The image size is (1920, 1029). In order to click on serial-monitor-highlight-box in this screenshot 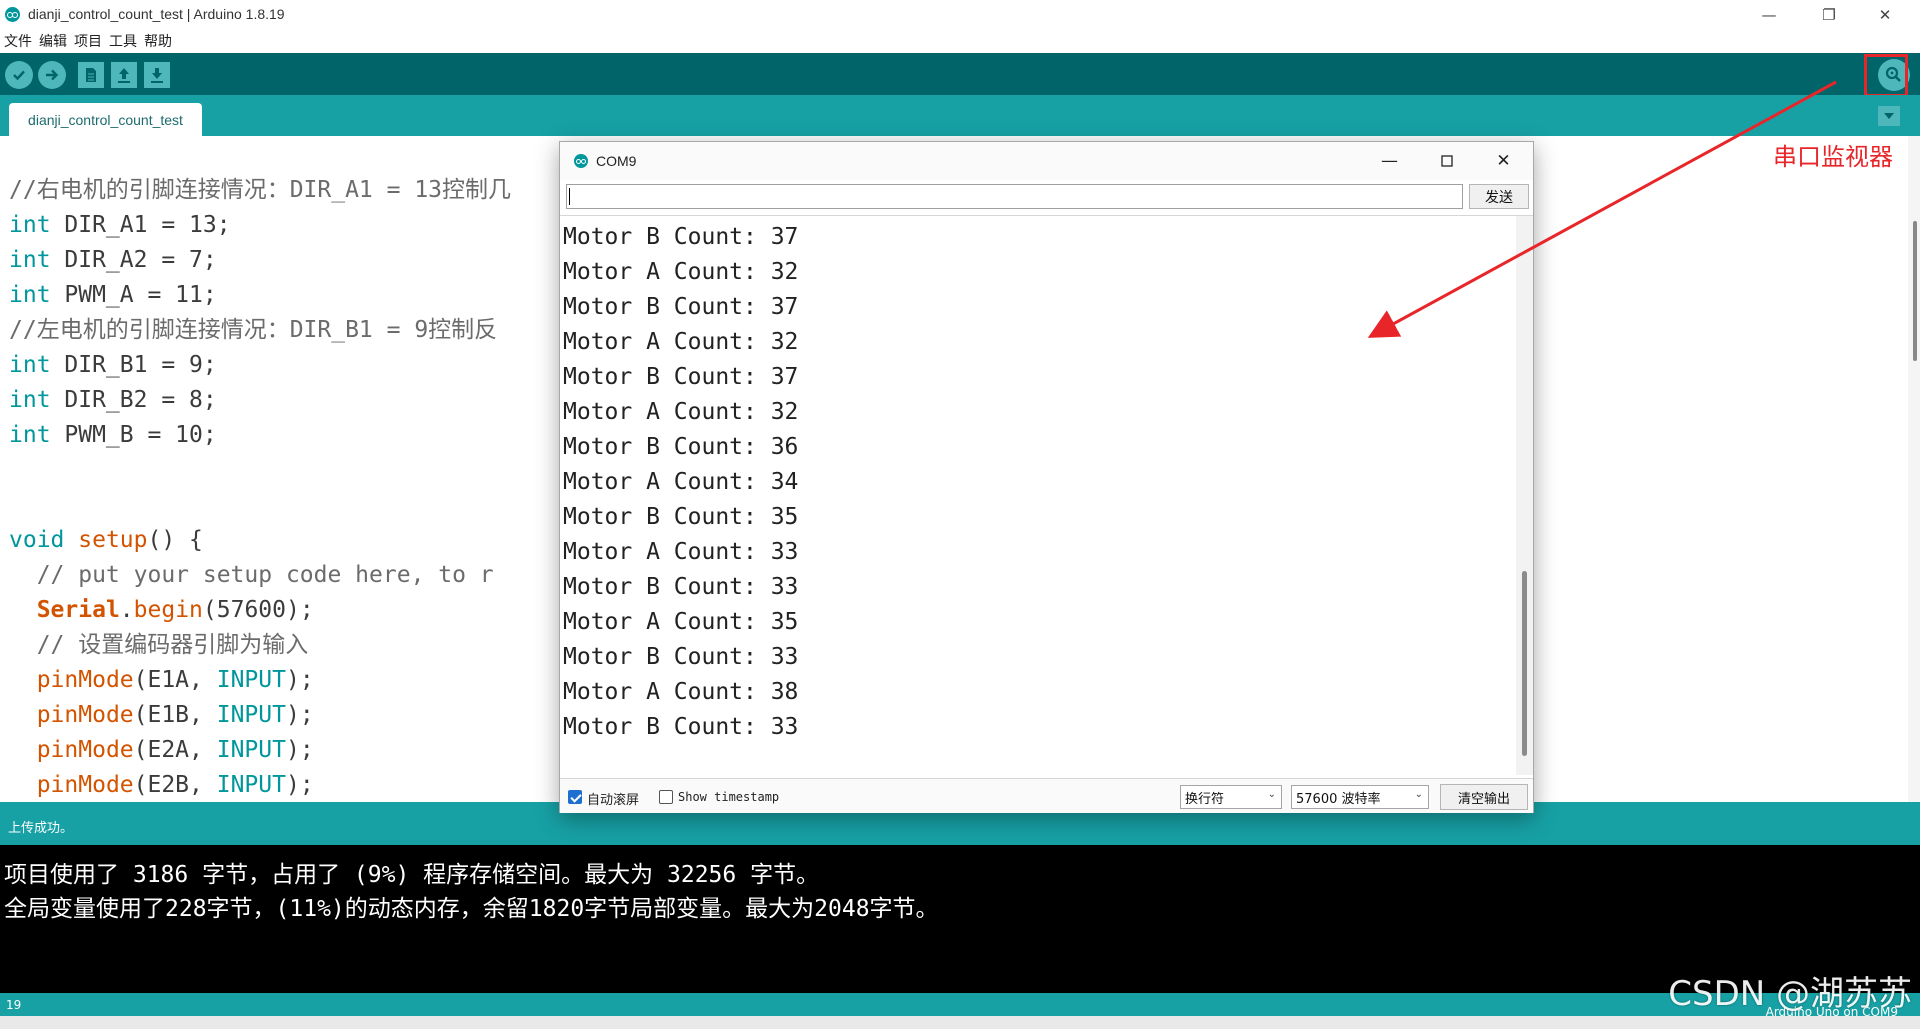, I will do `click(1886, 75)`.